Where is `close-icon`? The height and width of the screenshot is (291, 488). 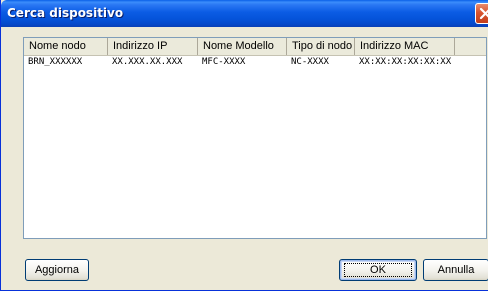 close-icon is located at coordinates (483, 13).